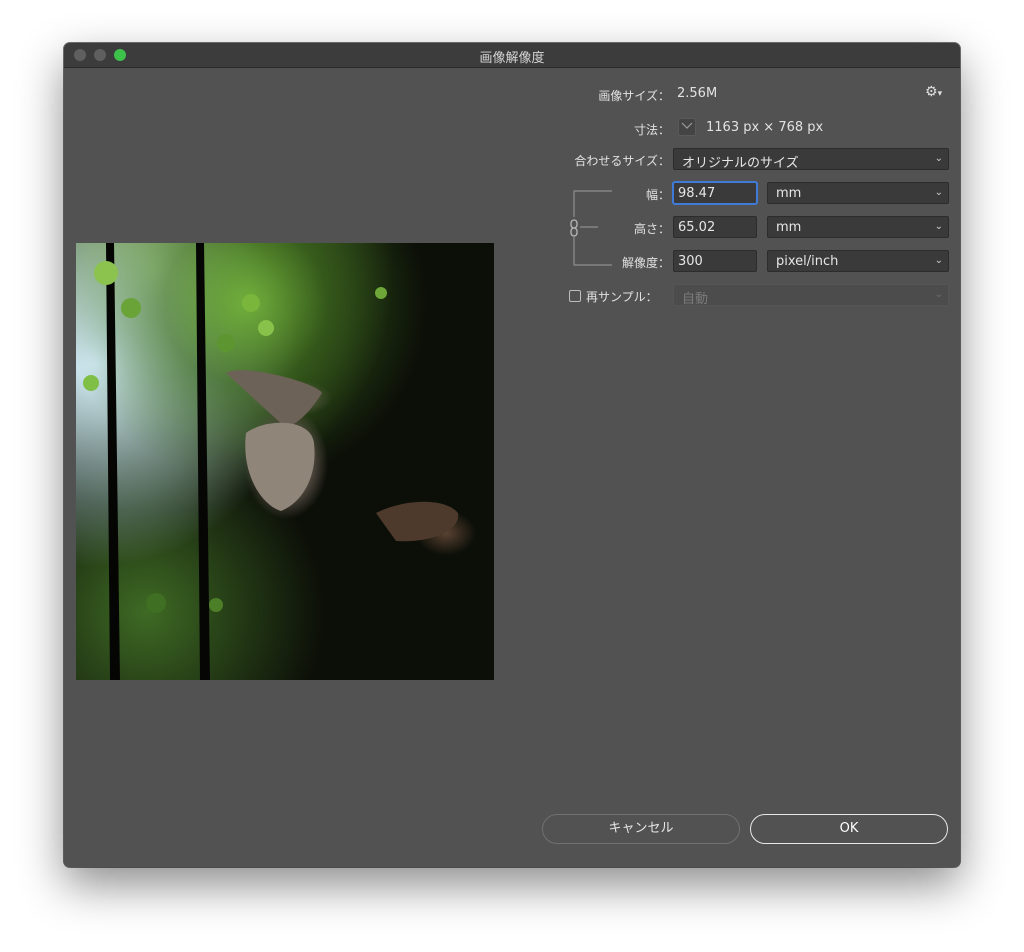  Describe the element at coordinates (789, 227) in the screenshot. I see `height-unit-value: mm` at that location.